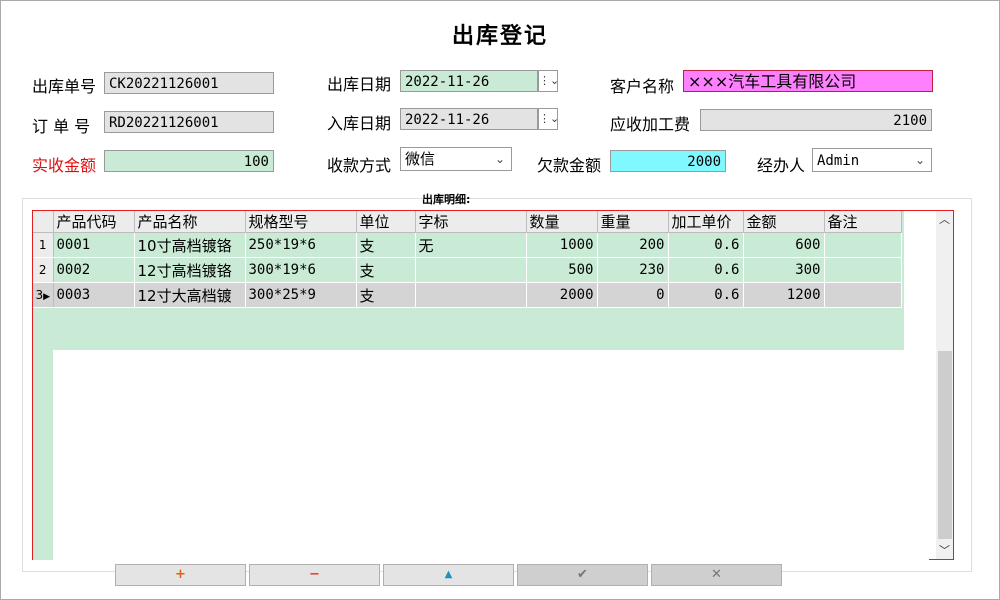  I want to click on col-header-note: 备注, so click(863, 222).